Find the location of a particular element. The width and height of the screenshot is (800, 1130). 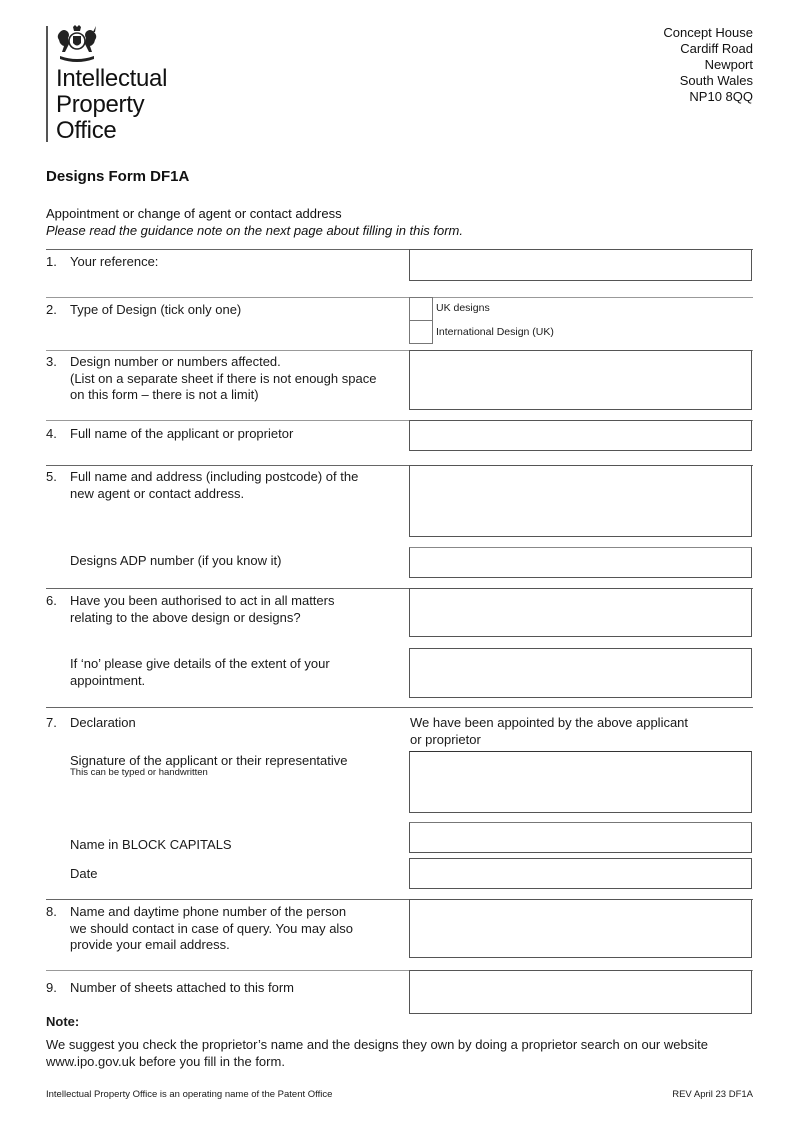

section-number: 8. is located at coordinates (51, 911).